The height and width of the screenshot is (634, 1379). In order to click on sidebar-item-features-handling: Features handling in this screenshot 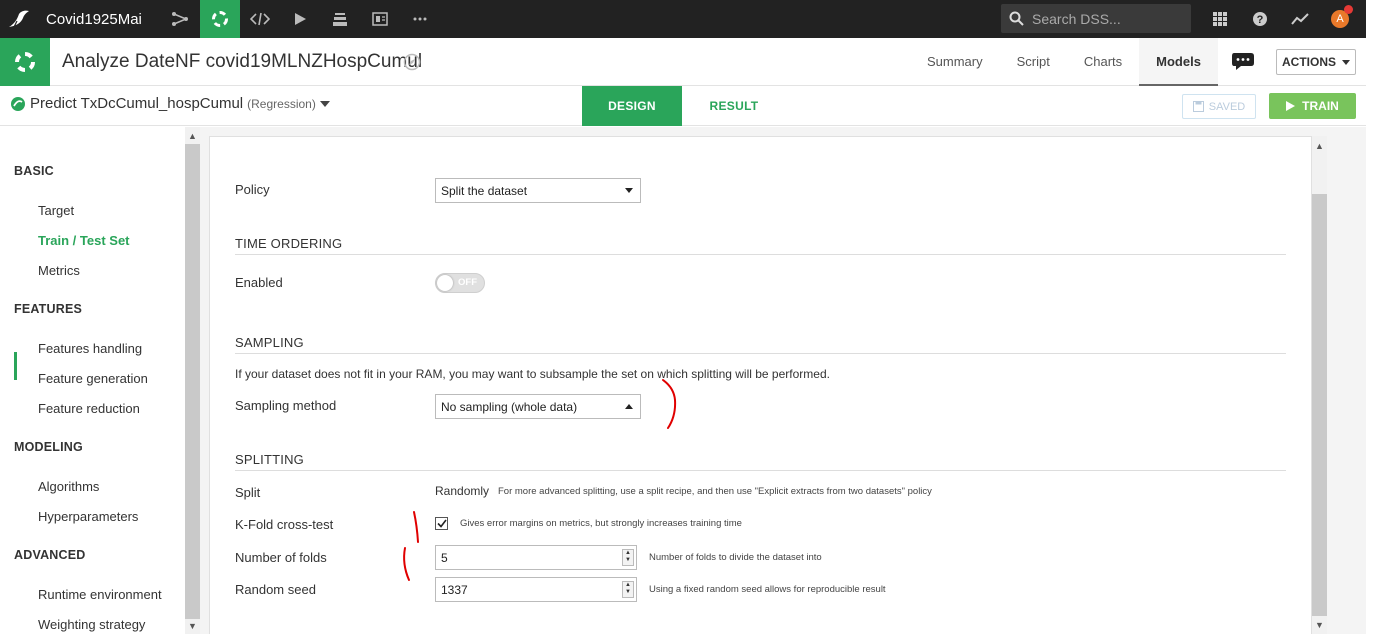, I will do `click(90, 348)`.